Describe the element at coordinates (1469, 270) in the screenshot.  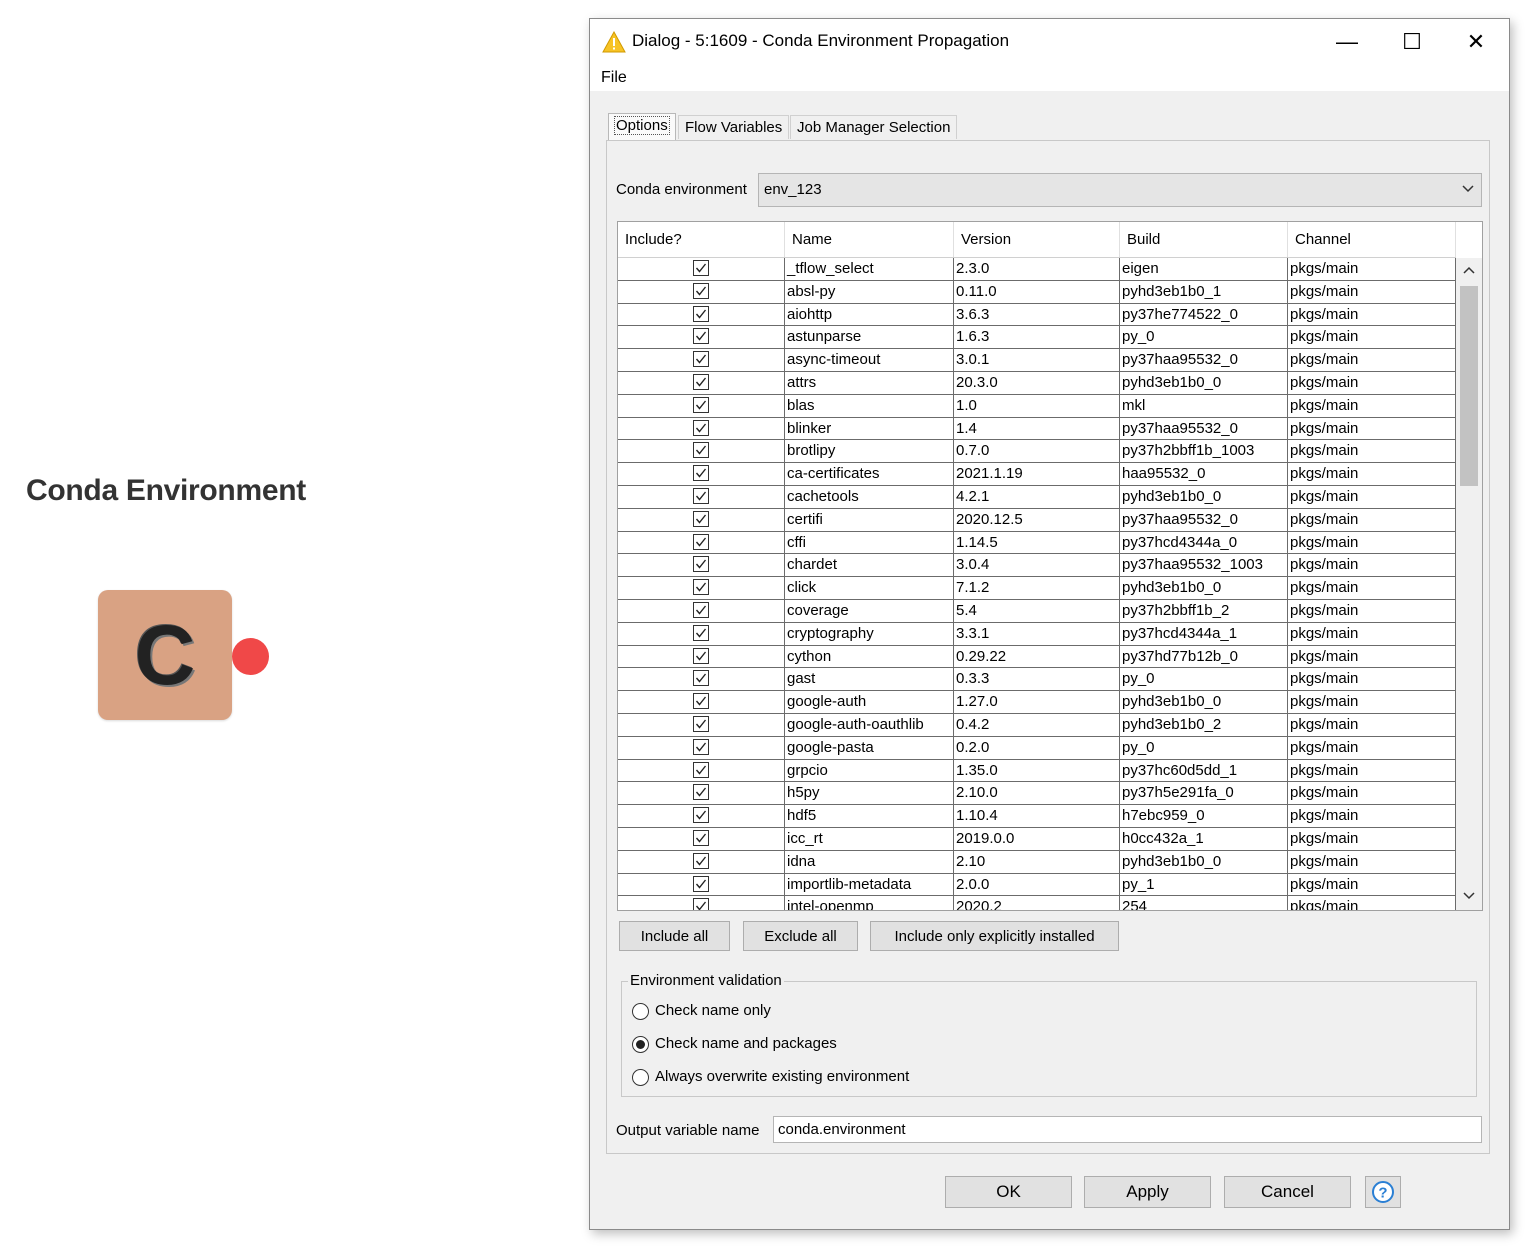
I see `scroll-up-icon` at that location.